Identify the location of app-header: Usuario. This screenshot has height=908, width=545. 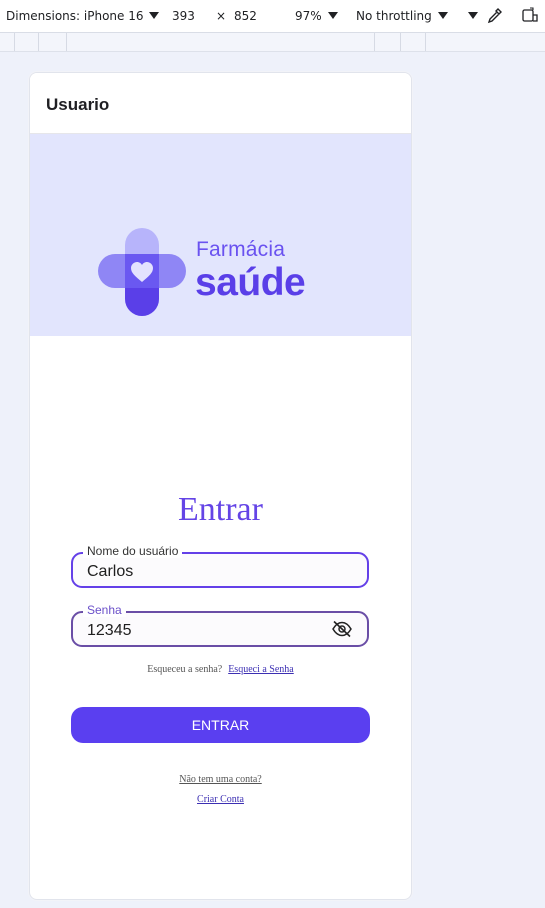
(220, 103).